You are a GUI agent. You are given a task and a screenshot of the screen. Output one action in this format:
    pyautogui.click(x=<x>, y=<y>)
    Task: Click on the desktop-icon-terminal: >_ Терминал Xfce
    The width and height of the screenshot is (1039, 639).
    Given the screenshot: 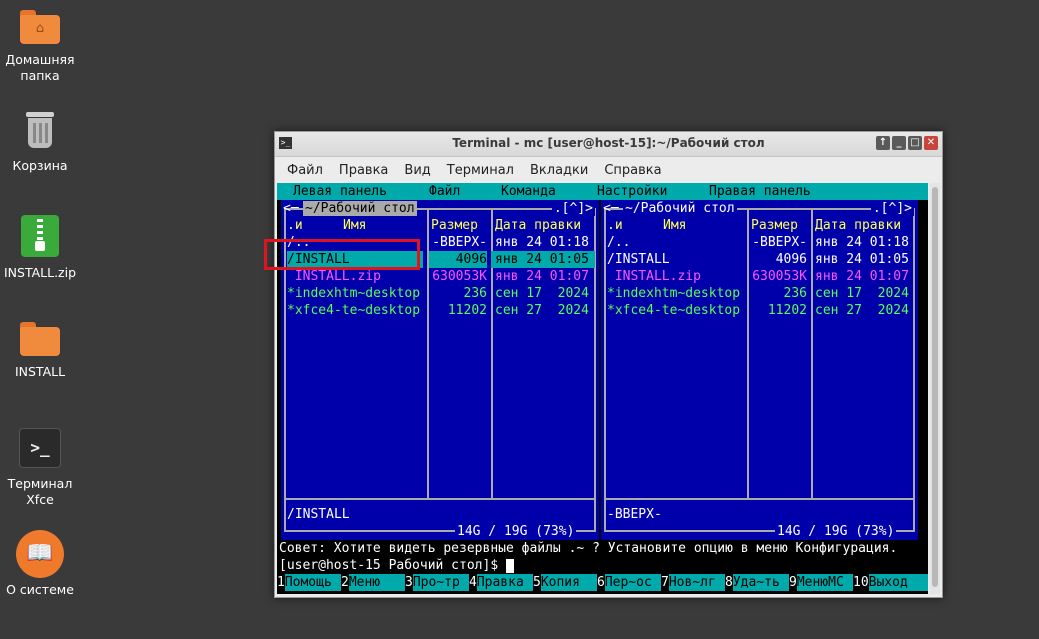 What is the action you would take?
    pyautogui.click(x=40, y=468)
    